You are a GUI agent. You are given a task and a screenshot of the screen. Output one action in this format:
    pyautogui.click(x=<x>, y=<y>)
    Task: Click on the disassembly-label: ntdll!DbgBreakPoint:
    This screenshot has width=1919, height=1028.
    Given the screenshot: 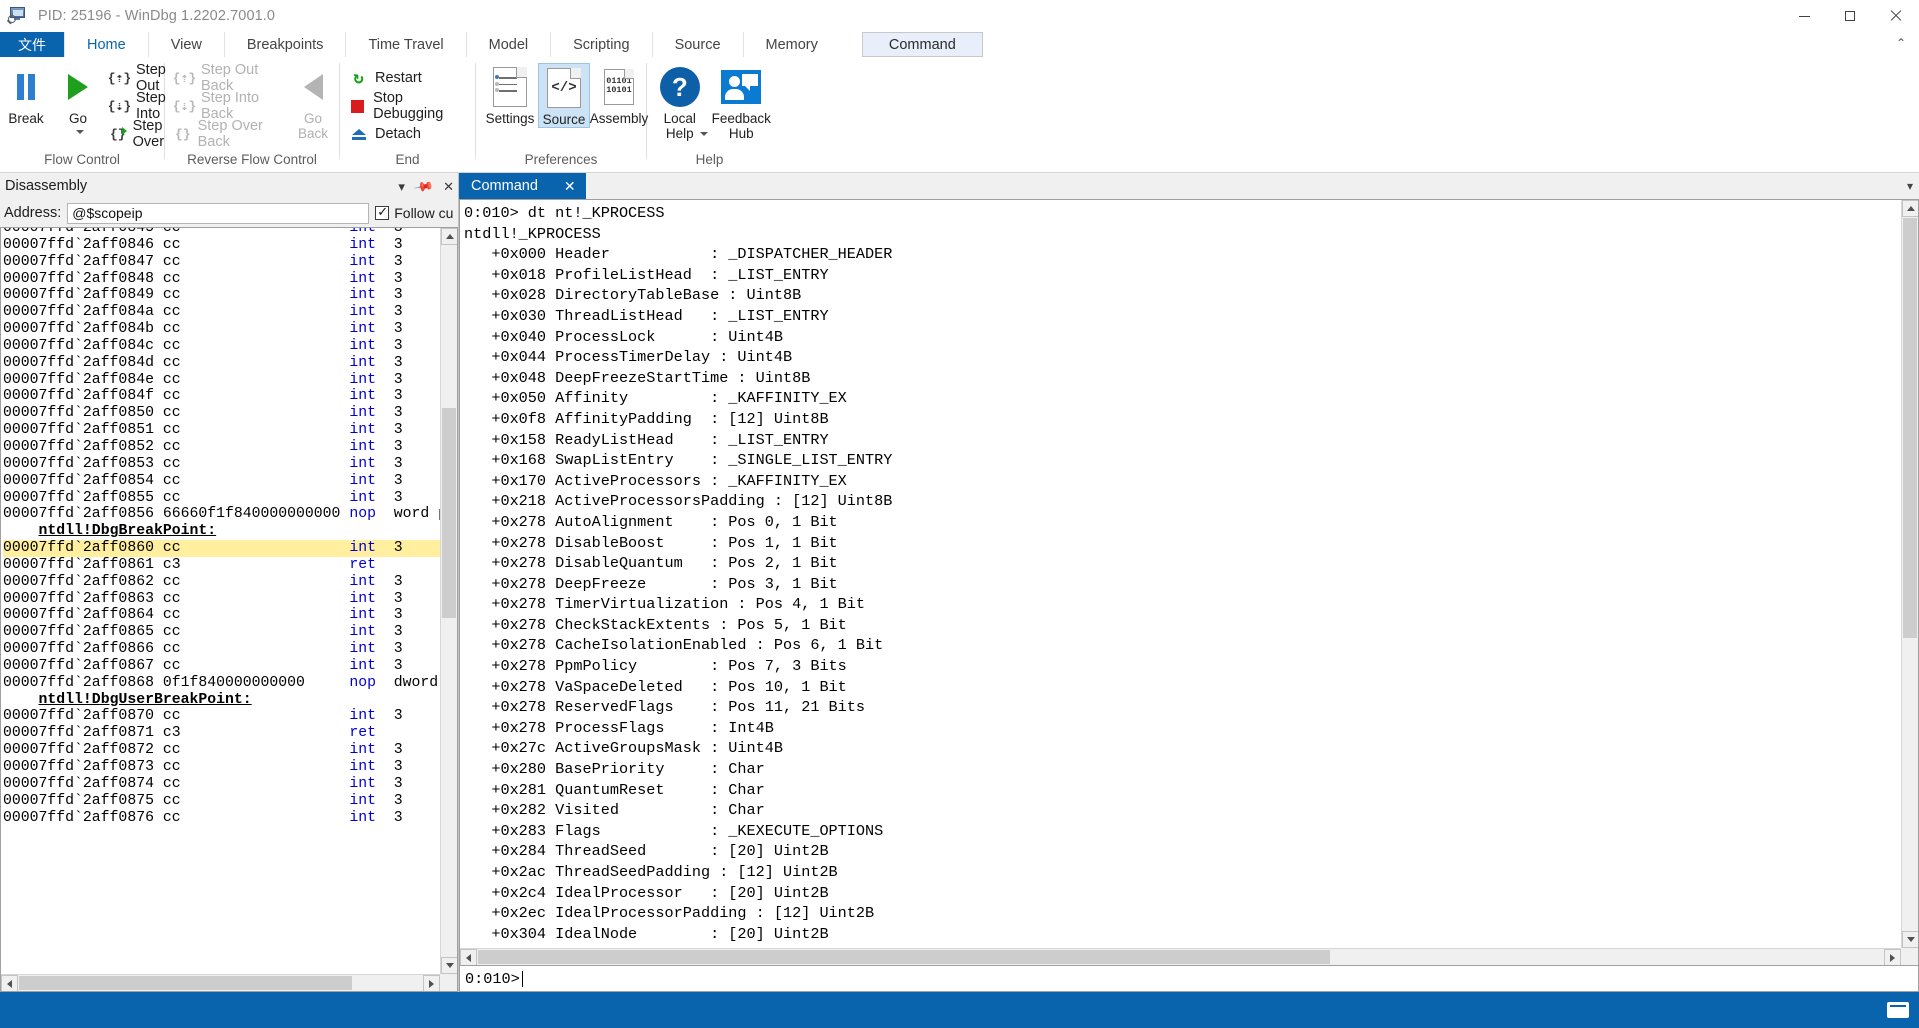 What is the action you would take?
    pyautogui.click(x=221, y=531)
    